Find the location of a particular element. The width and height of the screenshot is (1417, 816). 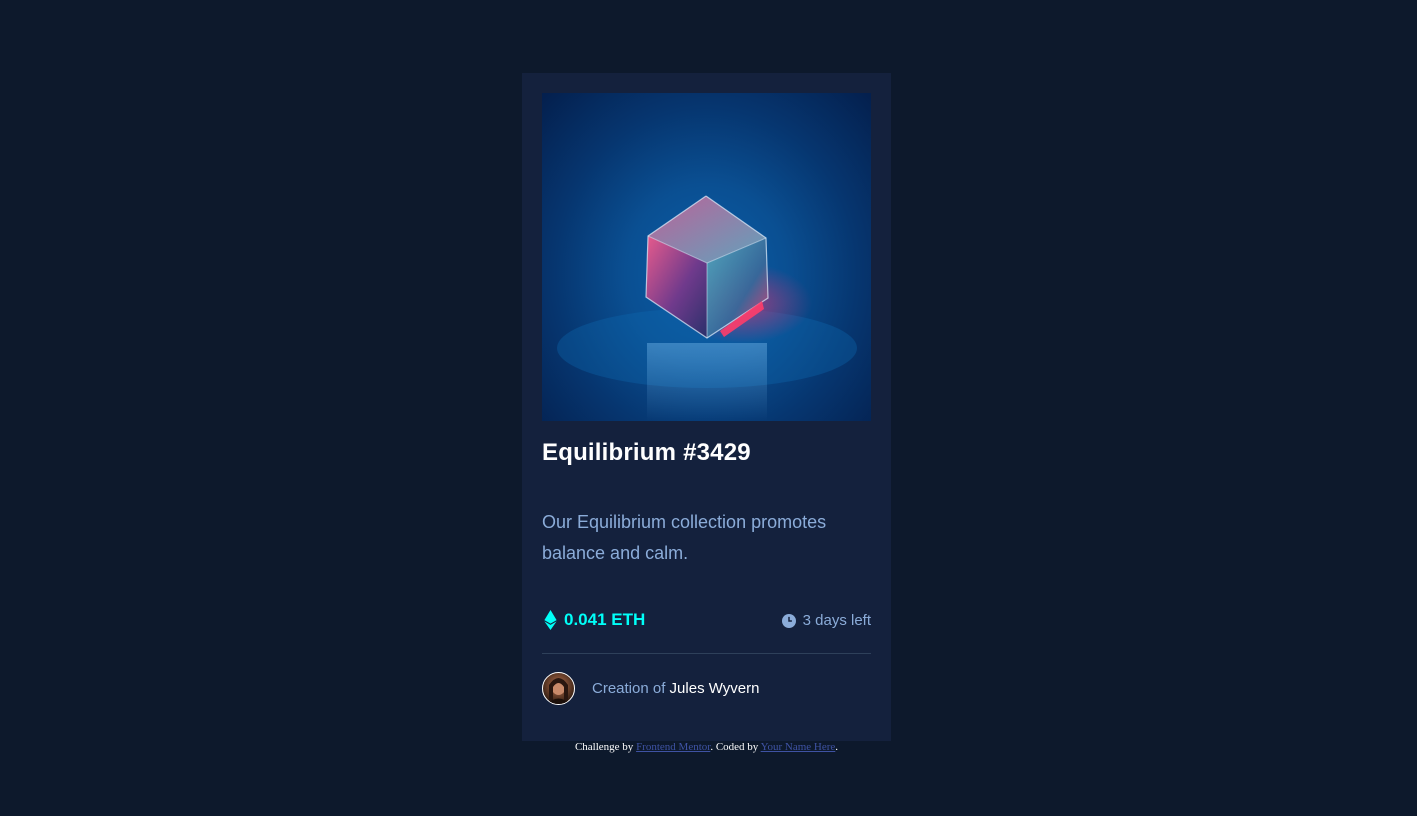

attribution-middle: . Coded by is located at coordinates (734, 747).